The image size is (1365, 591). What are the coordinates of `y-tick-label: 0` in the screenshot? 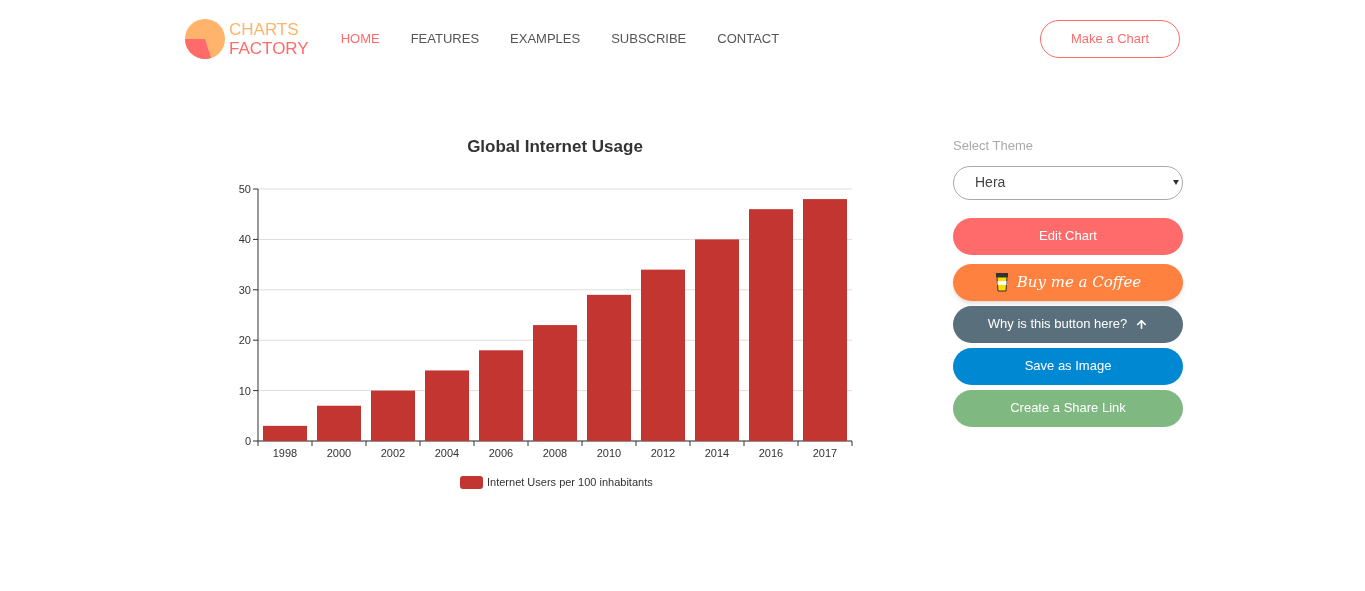 It's located at (247, 441).